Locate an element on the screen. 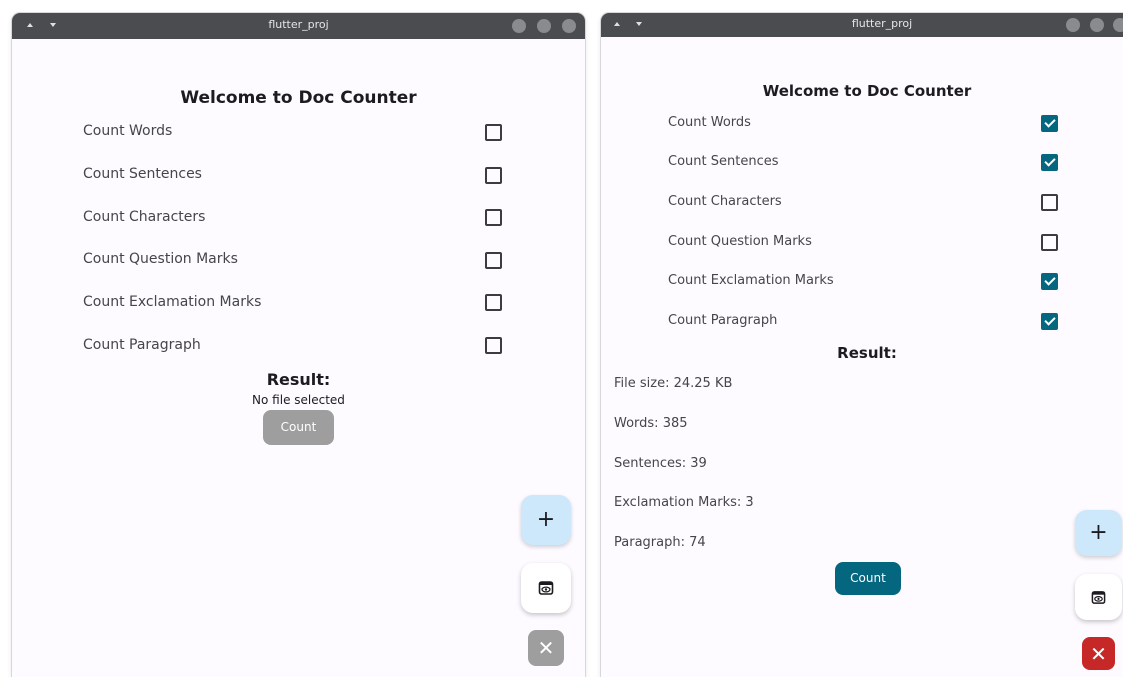 The image size is (1123, 677). result-exclamation-marks: Exclamation Marks: 3 is located at coordinates (684, 502).